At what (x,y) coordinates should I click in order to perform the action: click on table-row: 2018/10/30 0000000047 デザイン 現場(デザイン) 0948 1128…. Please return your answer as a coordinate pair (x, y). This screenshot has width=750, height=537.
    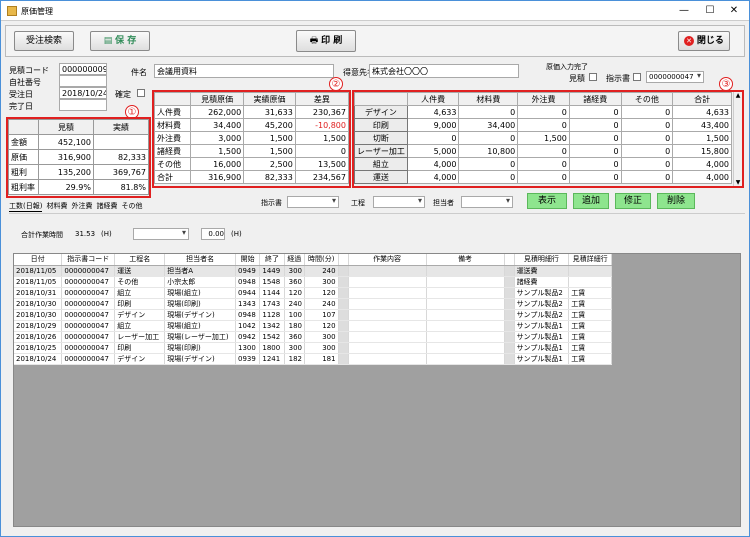
    Looking at the image, I should click on (313, 315).